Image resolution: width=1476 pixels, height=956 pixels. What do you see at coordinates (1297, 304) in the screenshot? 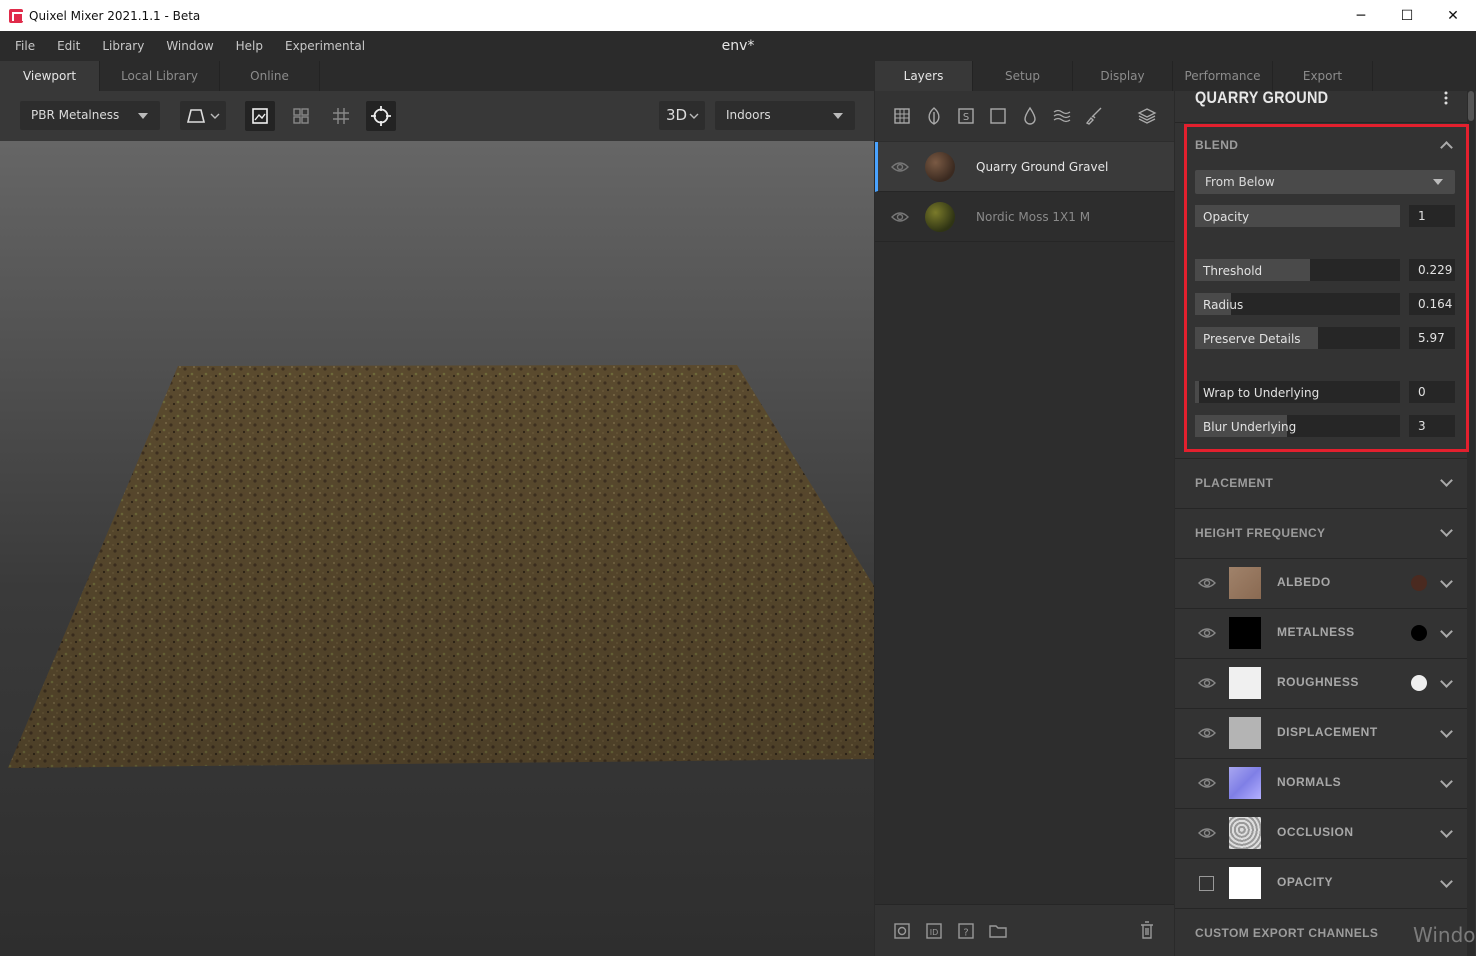
I see `radius-slider: Radius` at bounding box center [1297, 304].